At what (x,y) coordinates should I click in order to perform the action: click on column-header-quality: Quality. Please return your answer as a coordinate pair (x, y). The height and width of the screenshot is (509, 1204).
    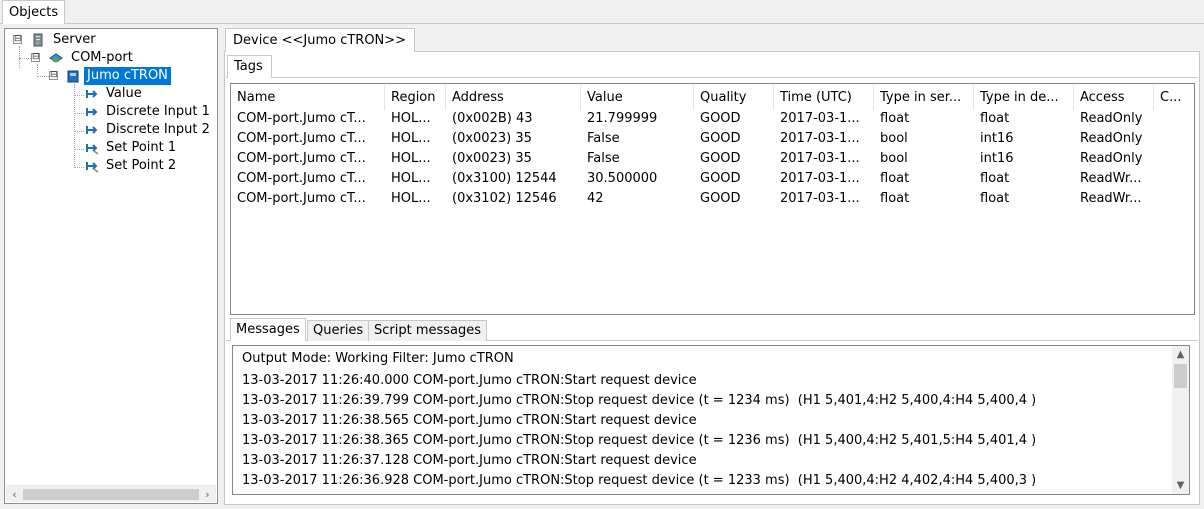
    Looking at the image, I should click on (734, 97).